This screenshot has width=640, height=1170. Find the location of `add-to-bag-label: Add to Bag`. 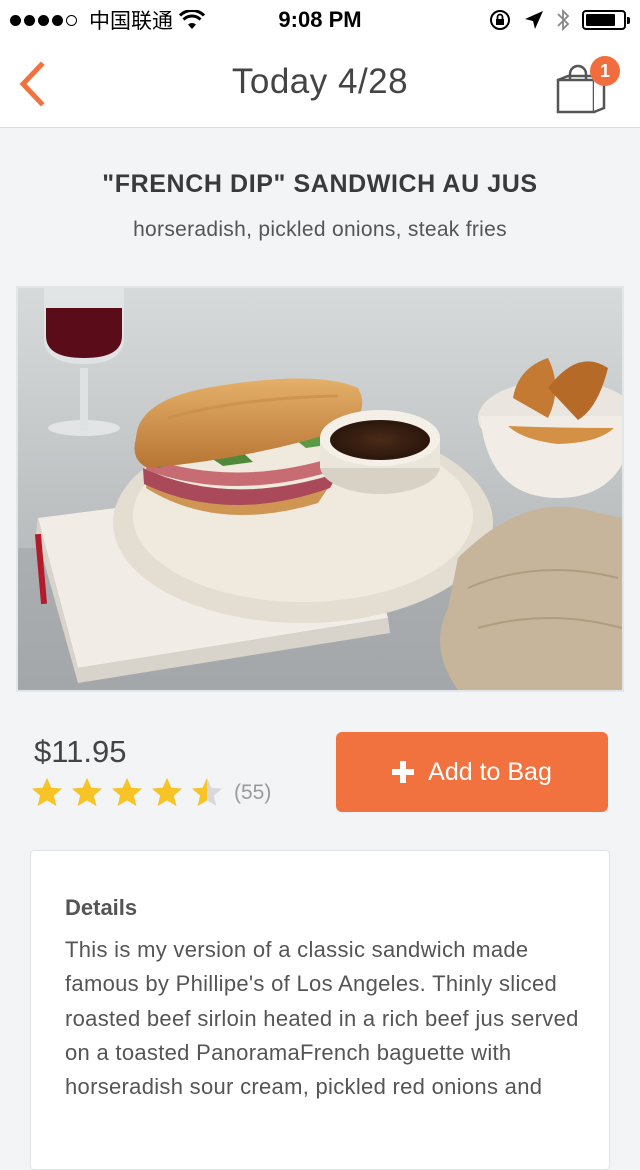

add-to-bag-label: Add to Bag is located at coordinates (490, 771).